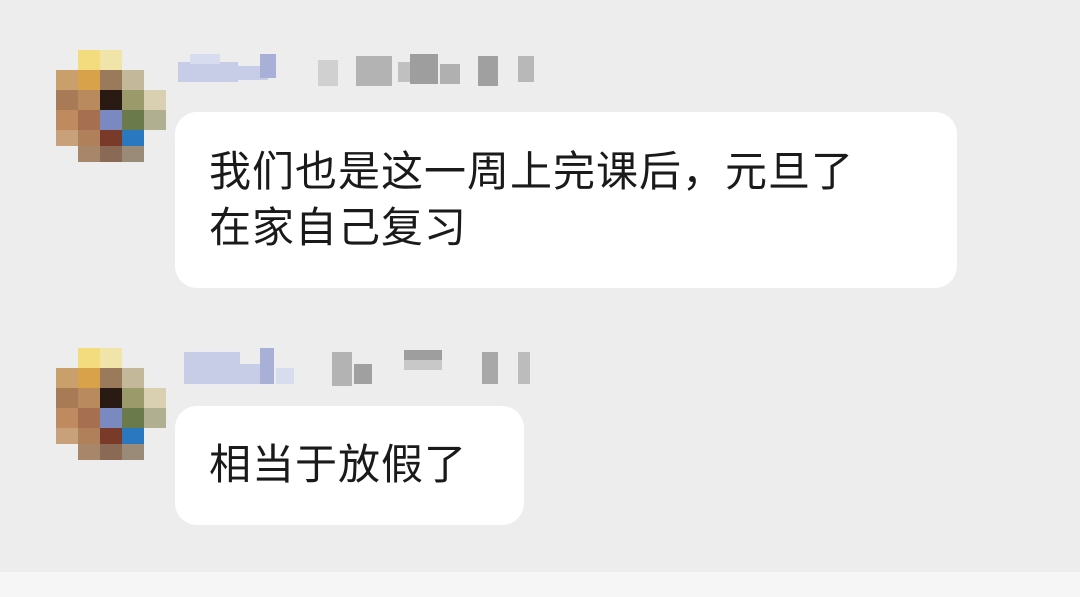 The width and height of the screenshot is (1080, 597). I want to click on message-text-line: 相当于放假了, so click(338, 464).